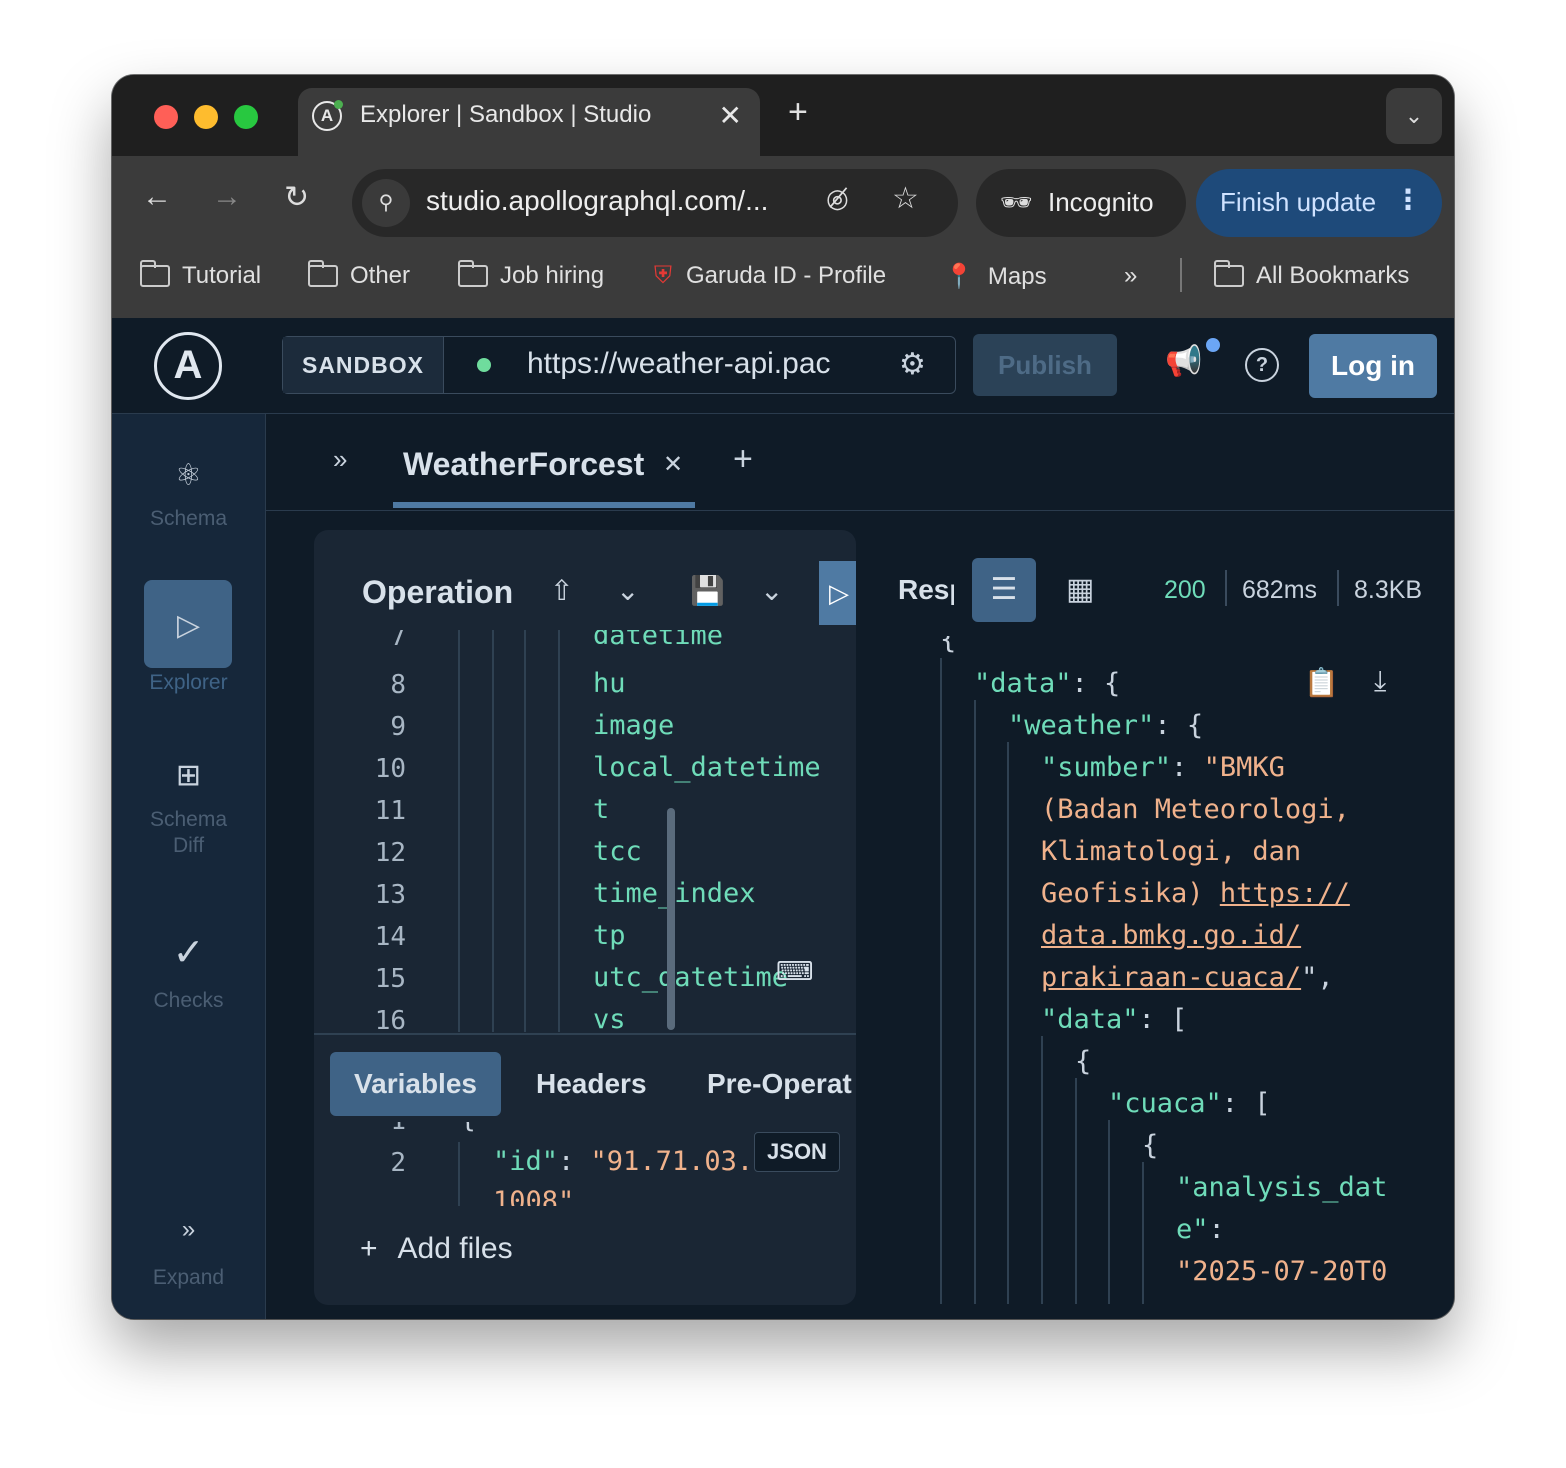 This screenshot has width=1566, height=1468. I want to click on json-string: (Badan Meteorologi,, so click(1195, 809).